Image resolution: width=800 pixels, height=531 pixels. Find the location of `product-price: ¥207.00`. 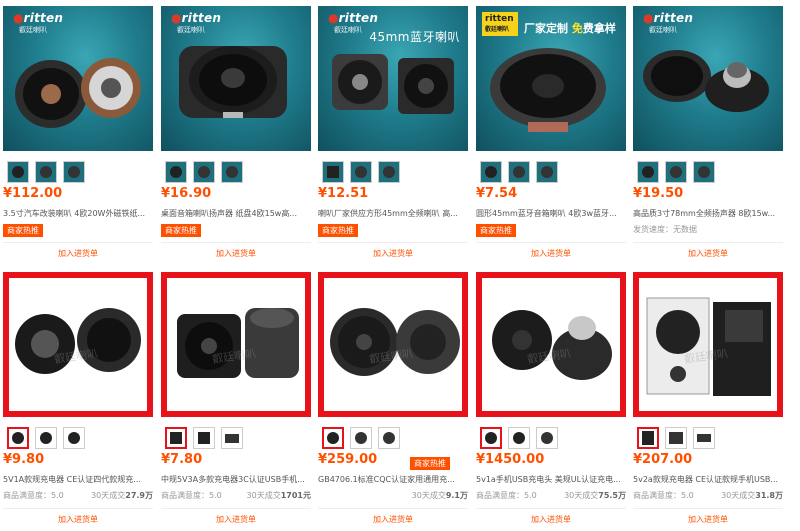

product-price: ¥207.00 is located at coordinates (663, 459).